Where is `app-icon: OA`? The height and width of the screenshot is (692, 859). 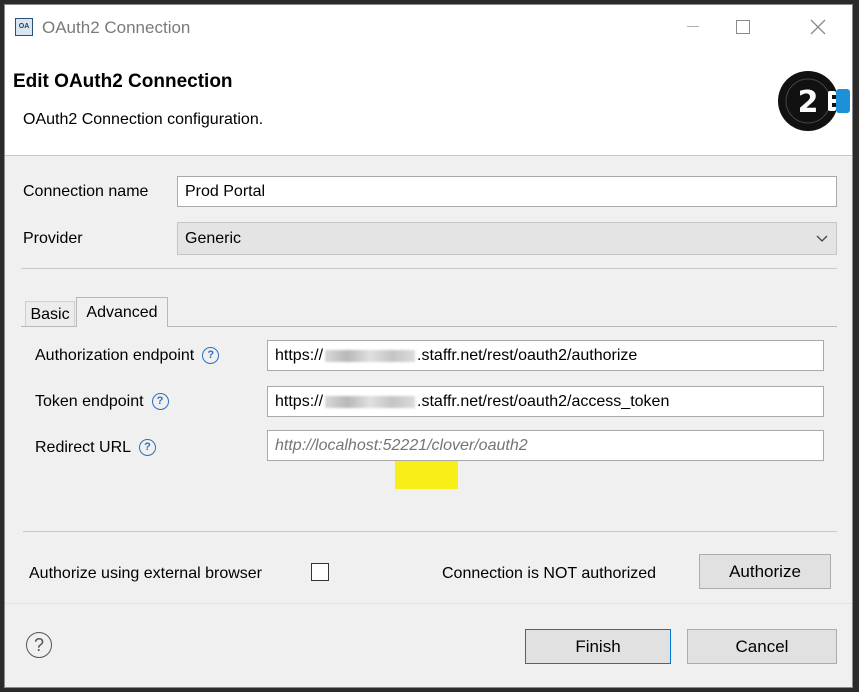
app-icon: OA is located at coordinates (24, 27).